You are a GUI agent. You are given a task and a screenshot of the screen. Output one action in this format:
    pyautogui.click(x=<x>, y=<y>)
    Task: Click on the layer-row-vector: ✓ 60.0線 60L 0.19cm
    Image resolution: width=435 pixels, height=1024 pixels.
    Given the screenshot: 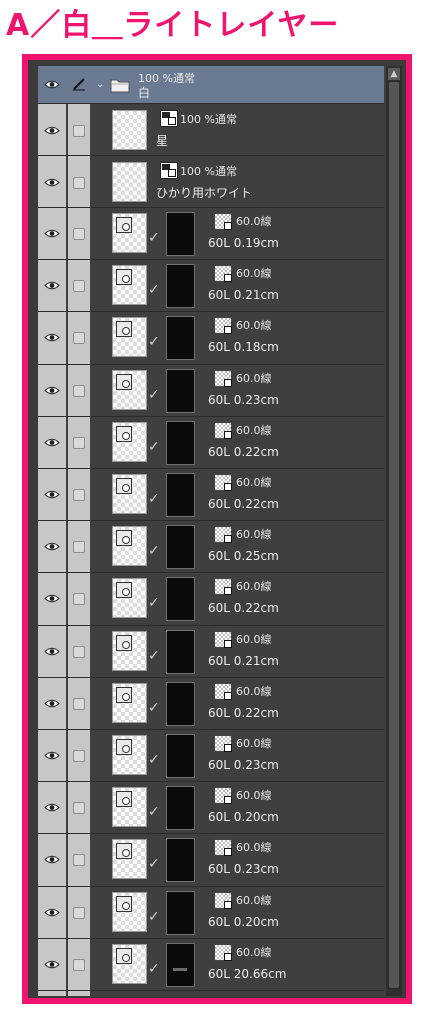 What is the action you would take?
    pyautogui.click(x=211, y=234)
    